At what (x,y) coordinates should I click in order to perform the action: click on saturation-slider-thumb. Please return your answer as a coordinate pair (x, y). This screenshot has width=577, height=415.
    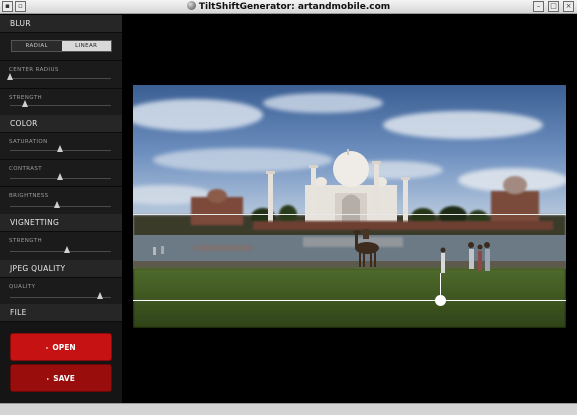
    Looking at the image, I should click on (60, 148).